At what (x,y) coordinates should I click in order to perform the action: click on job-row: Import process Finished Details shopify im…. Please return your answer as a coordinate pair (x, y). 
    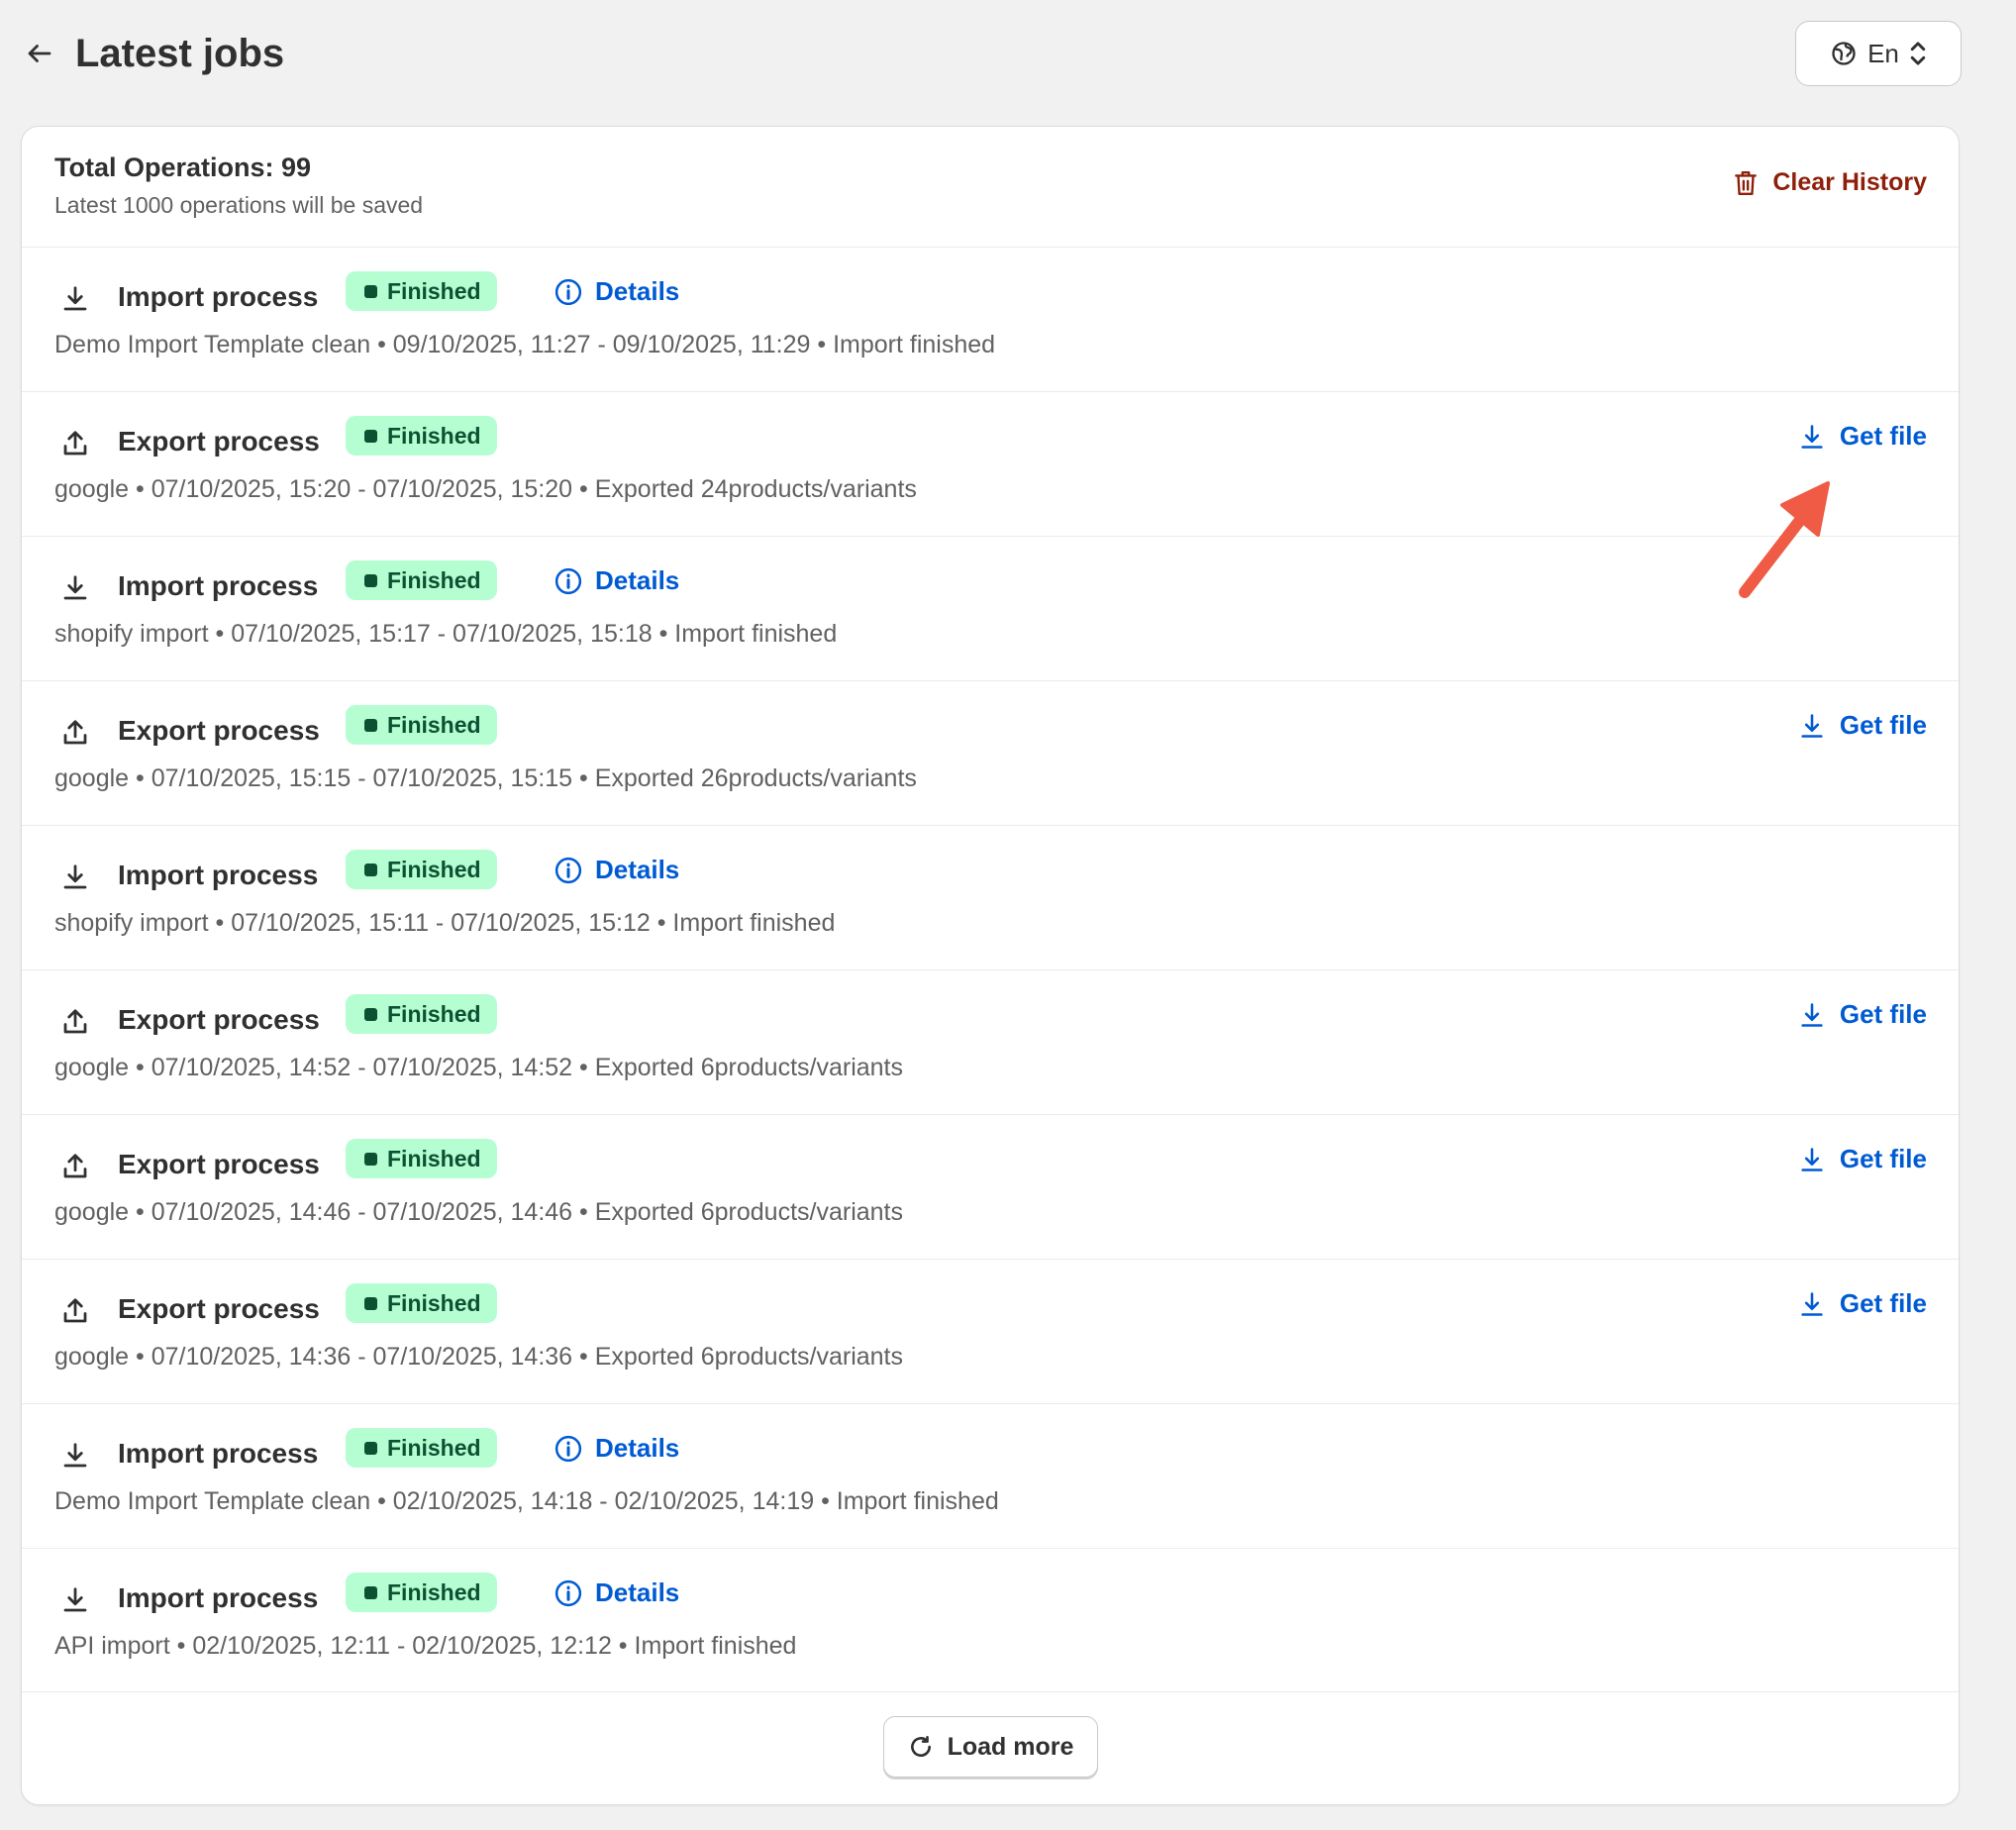
    Looking at the image, I should click on (990, 609).